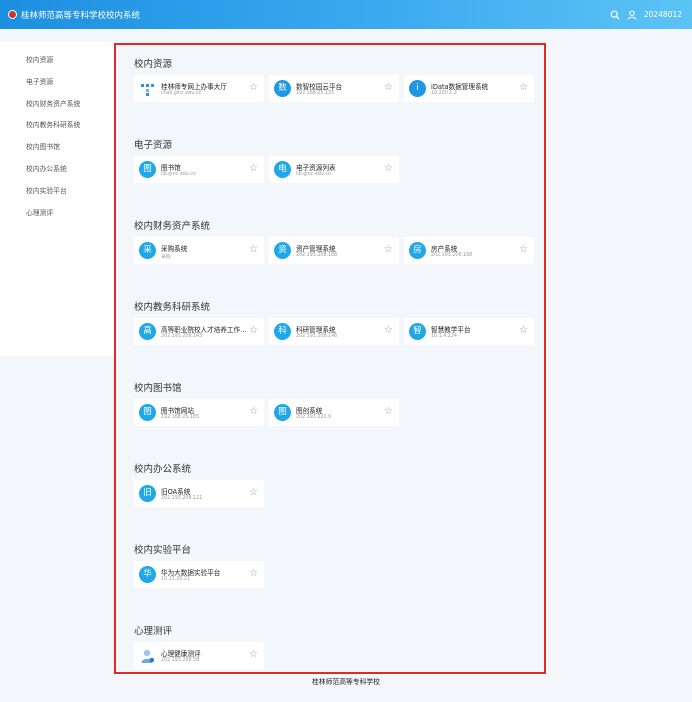  Describe the element at coordinates (319, 87) in the screenshot. I see `card-name: 数智校园云平台` at that location.